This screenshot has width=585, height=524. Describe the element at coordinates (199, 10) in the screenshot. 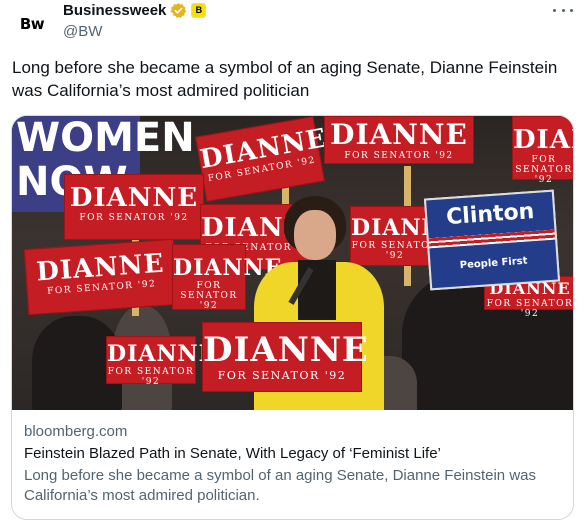

I see `affiliate-badge-icon: B` at that location.